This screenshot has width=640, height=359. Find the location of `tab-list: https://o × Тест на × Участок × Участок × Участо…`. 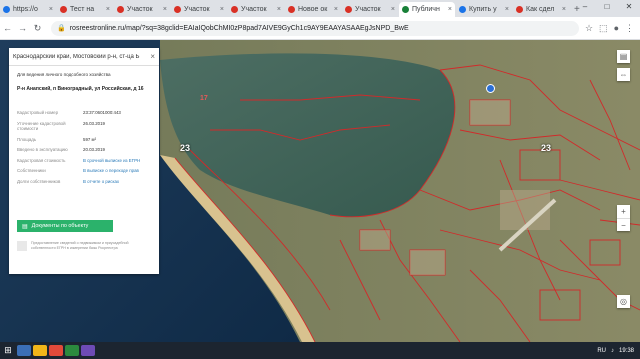

tab-list: https://o × Тест на × Участок × Участок × Участо… is located at coordinates (285, 8).